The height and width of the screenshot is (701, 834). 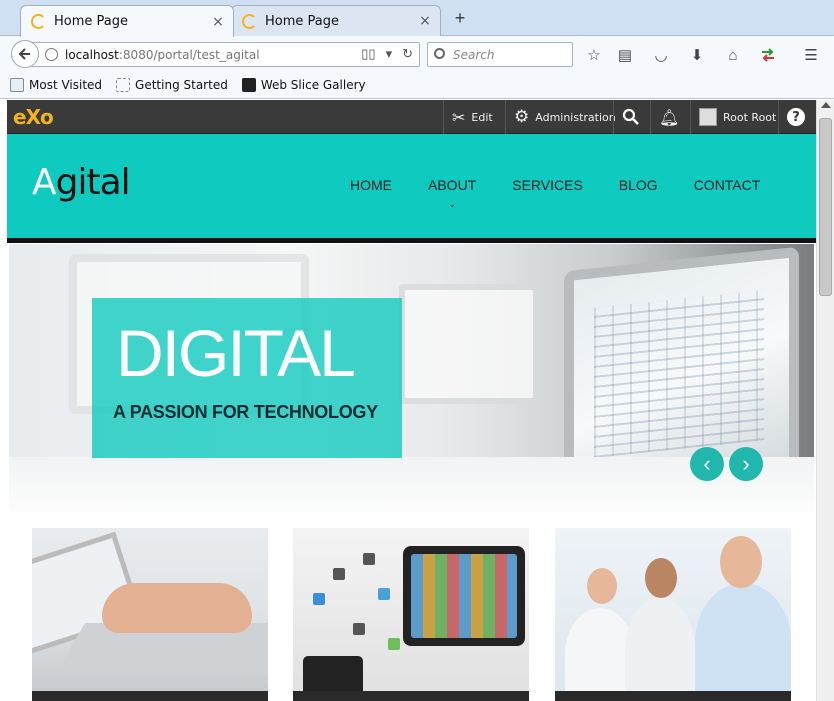 I want to click on user-menu: Root Root, so click(x=737, y=117).